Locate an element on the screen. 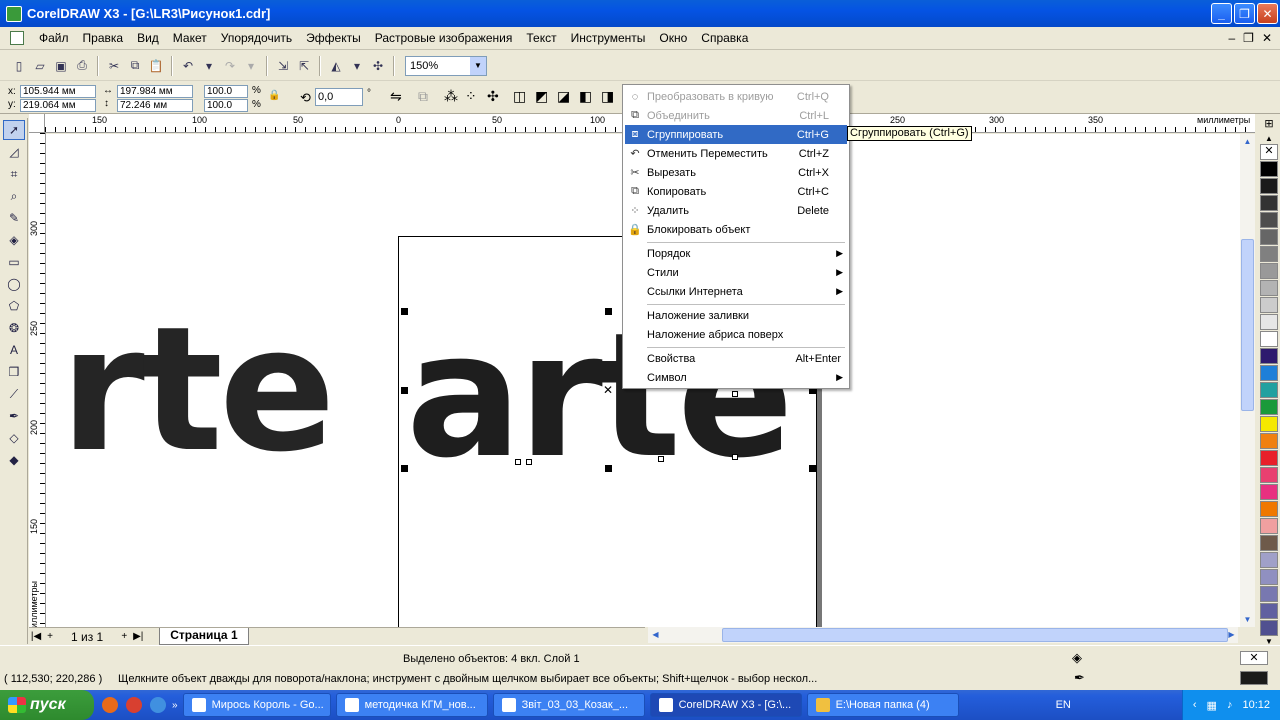 This screenshot has height=720, width=1280. horizontal-scroll-thumb is located at coordinates (975, 635).